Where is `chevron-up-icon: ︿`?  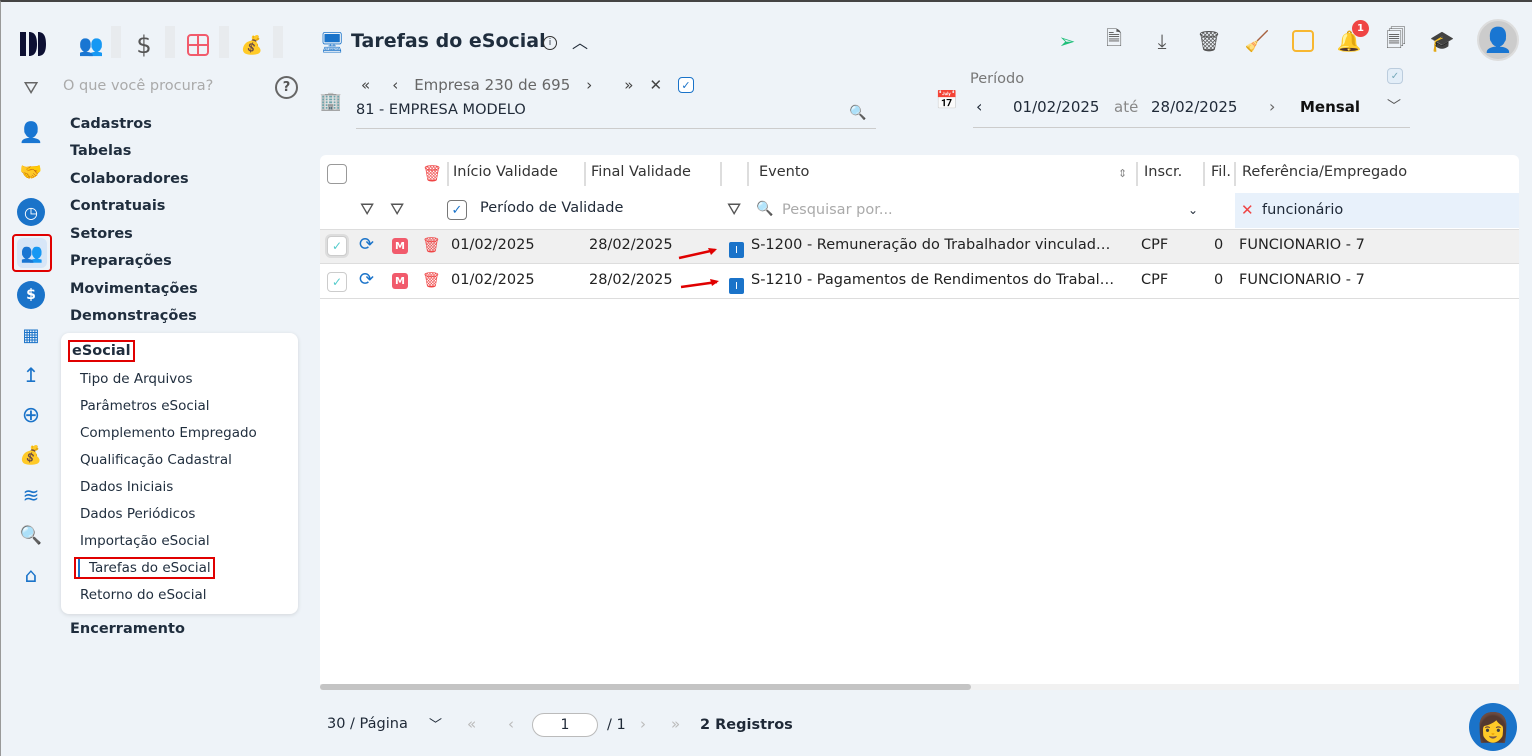
chevron-up-icon: ︿ is located at coordinates (580, 41).